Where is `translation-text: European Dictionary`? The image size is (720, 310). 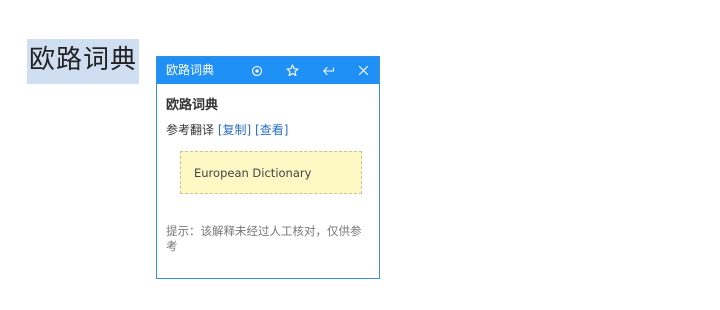
translation-text: European Dictionary is located at coordinates (253, 172).